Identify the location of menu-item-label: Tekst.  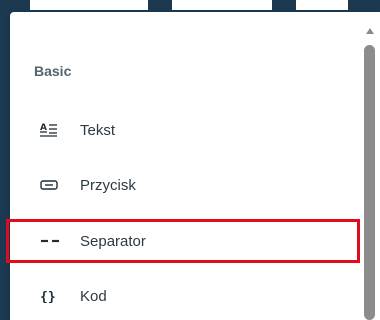
(98, 130).